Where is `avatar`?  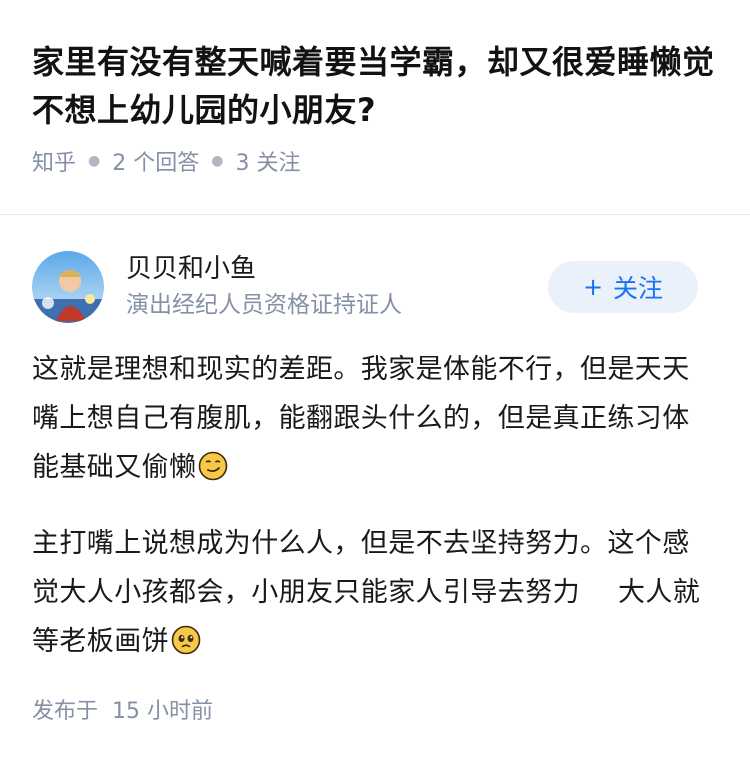
avatar is located at coordinates (68, 287).